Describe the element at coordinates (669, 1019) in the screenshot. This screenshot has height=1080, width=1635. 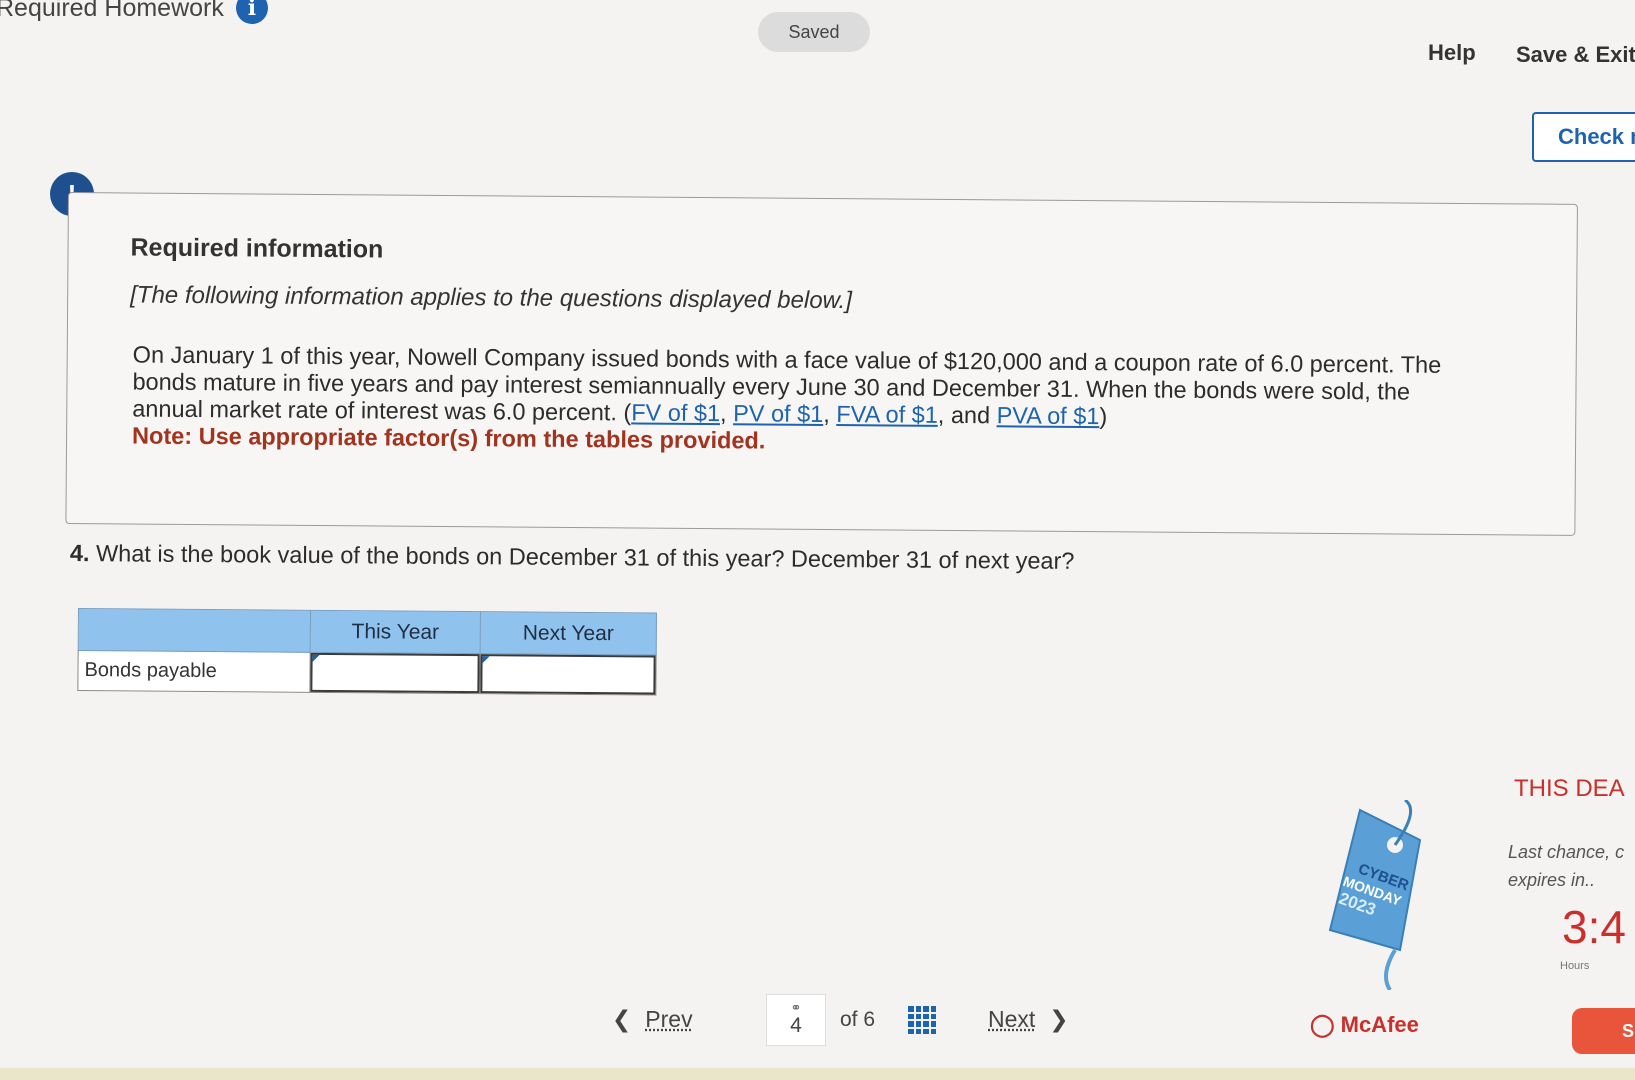
I see `prev-label: Prev` at that location.